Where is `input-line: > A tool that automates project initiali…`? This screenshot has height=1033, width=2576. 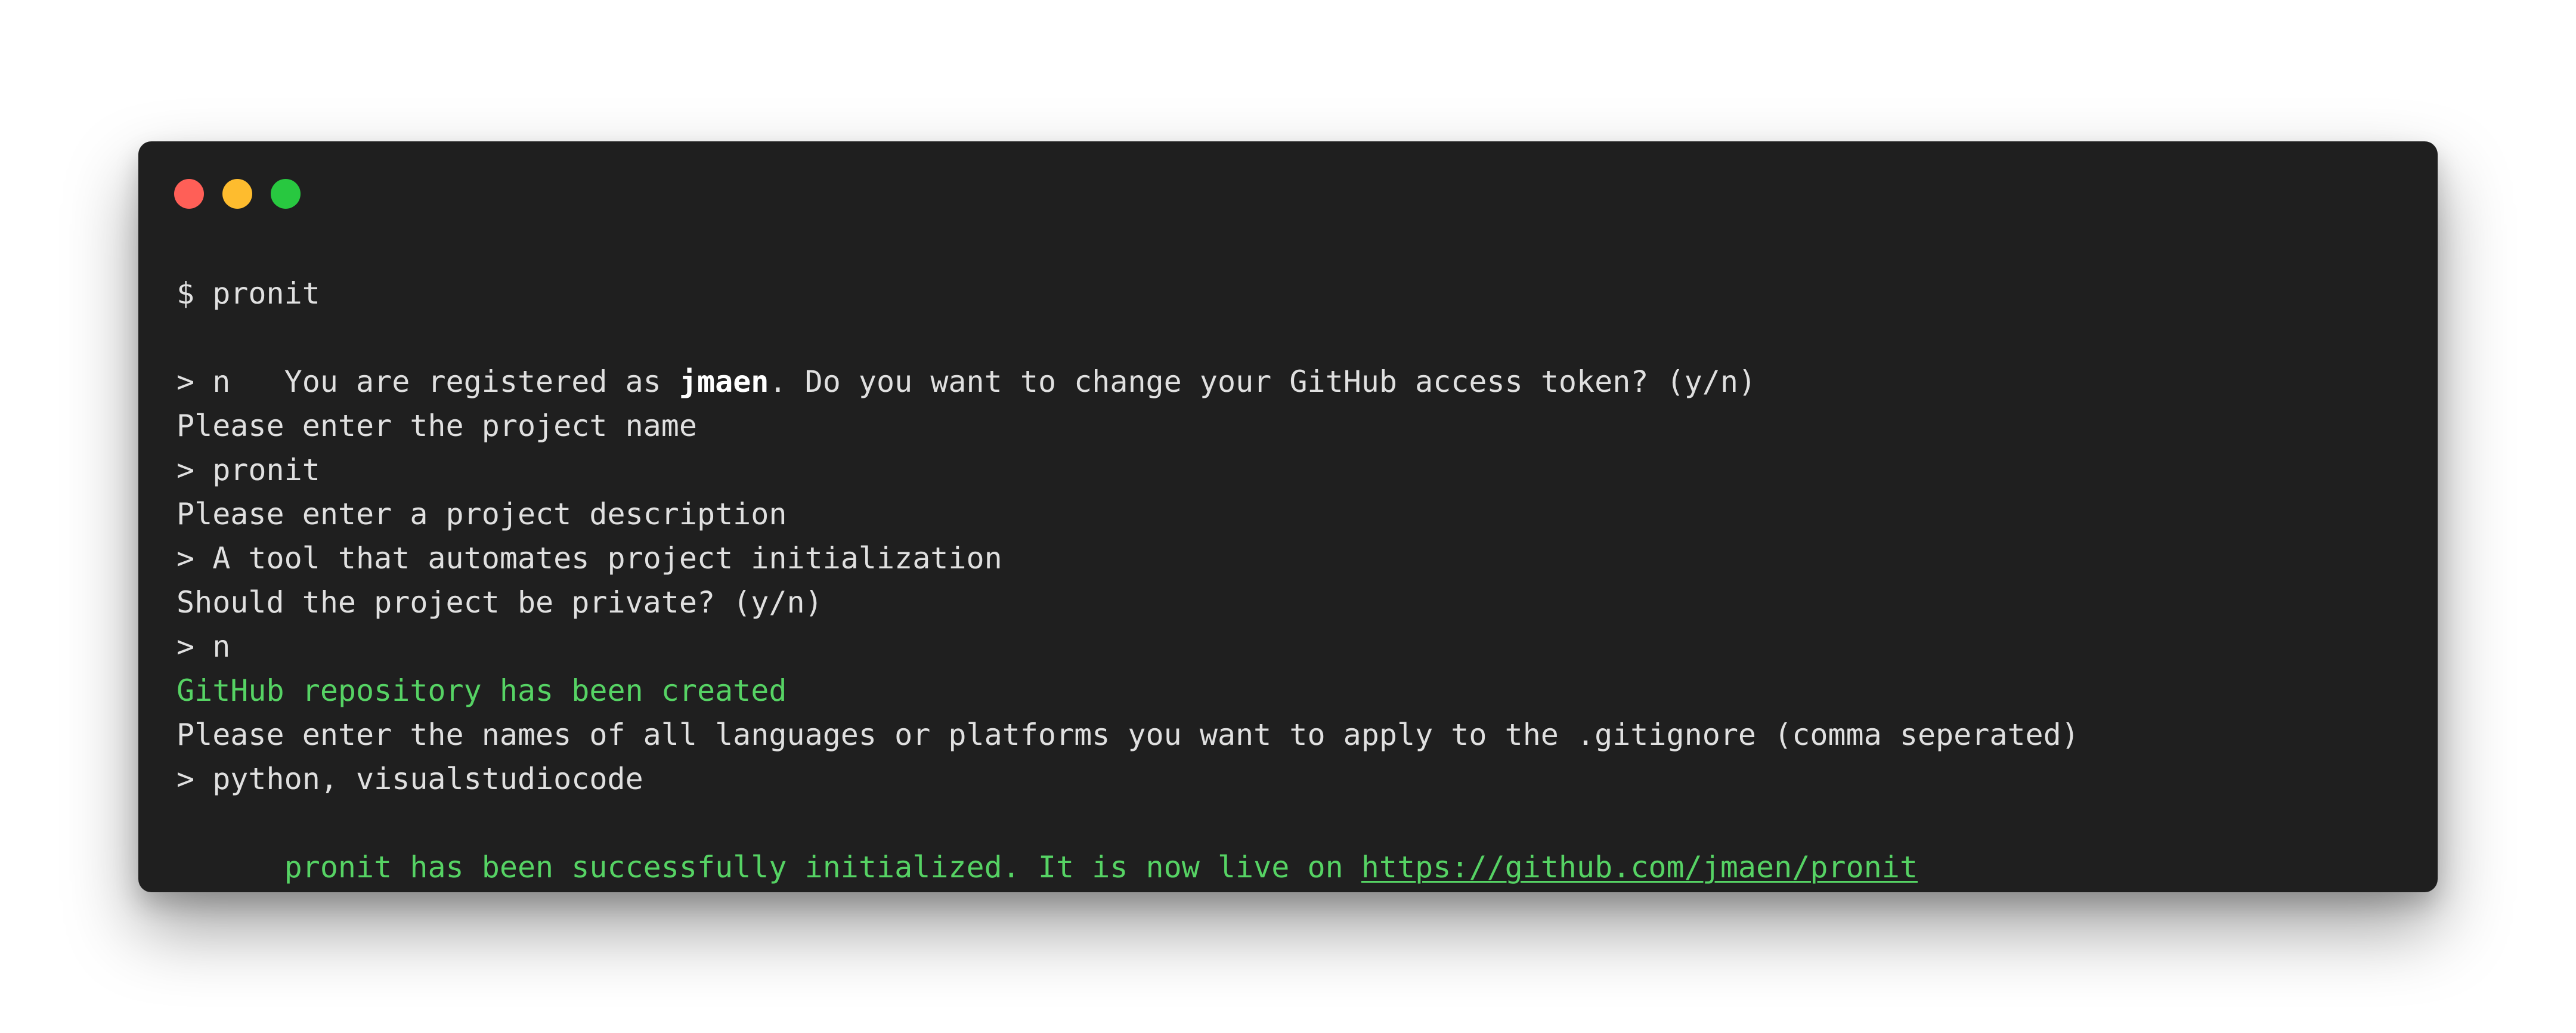 input-line: > A tool that automates project initiali… is located at coordinates (589, 558).